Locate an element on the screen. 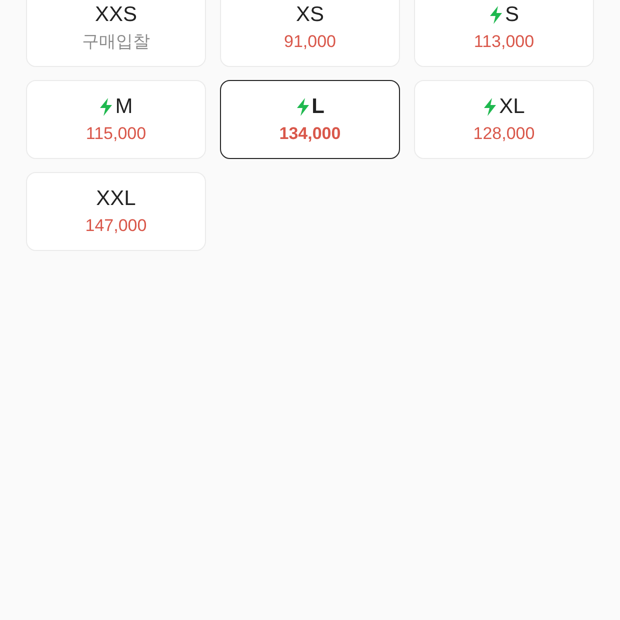  size-label: XXS is located at coordinates (116, 14).